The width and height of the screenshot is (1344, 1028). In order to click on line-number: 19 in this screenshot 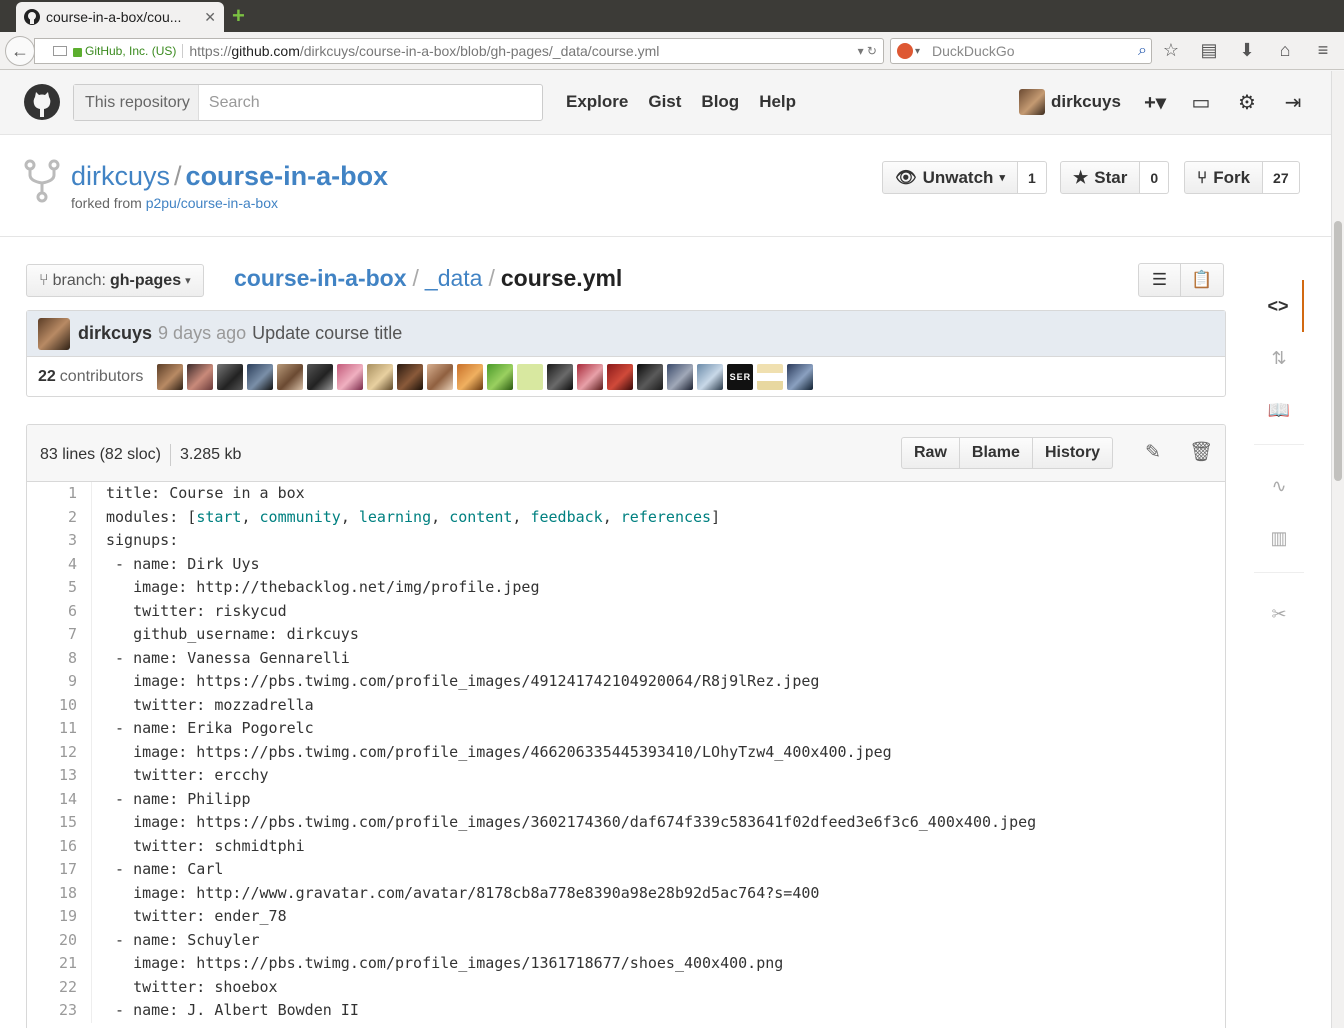, I will do `click(59, 917)`.